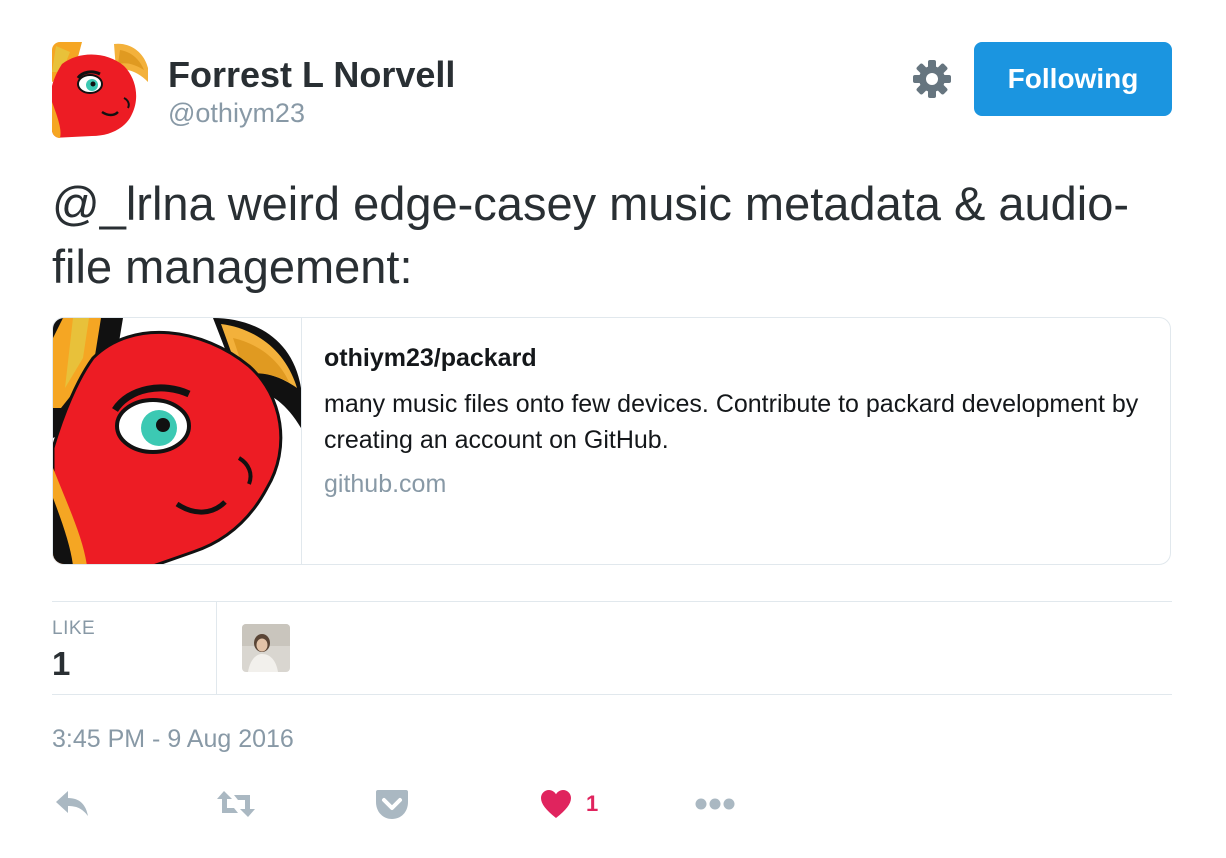 This screenshot has height=858, width=1226. I want to click on mention-link: @_lrlna, so click(133, 203).